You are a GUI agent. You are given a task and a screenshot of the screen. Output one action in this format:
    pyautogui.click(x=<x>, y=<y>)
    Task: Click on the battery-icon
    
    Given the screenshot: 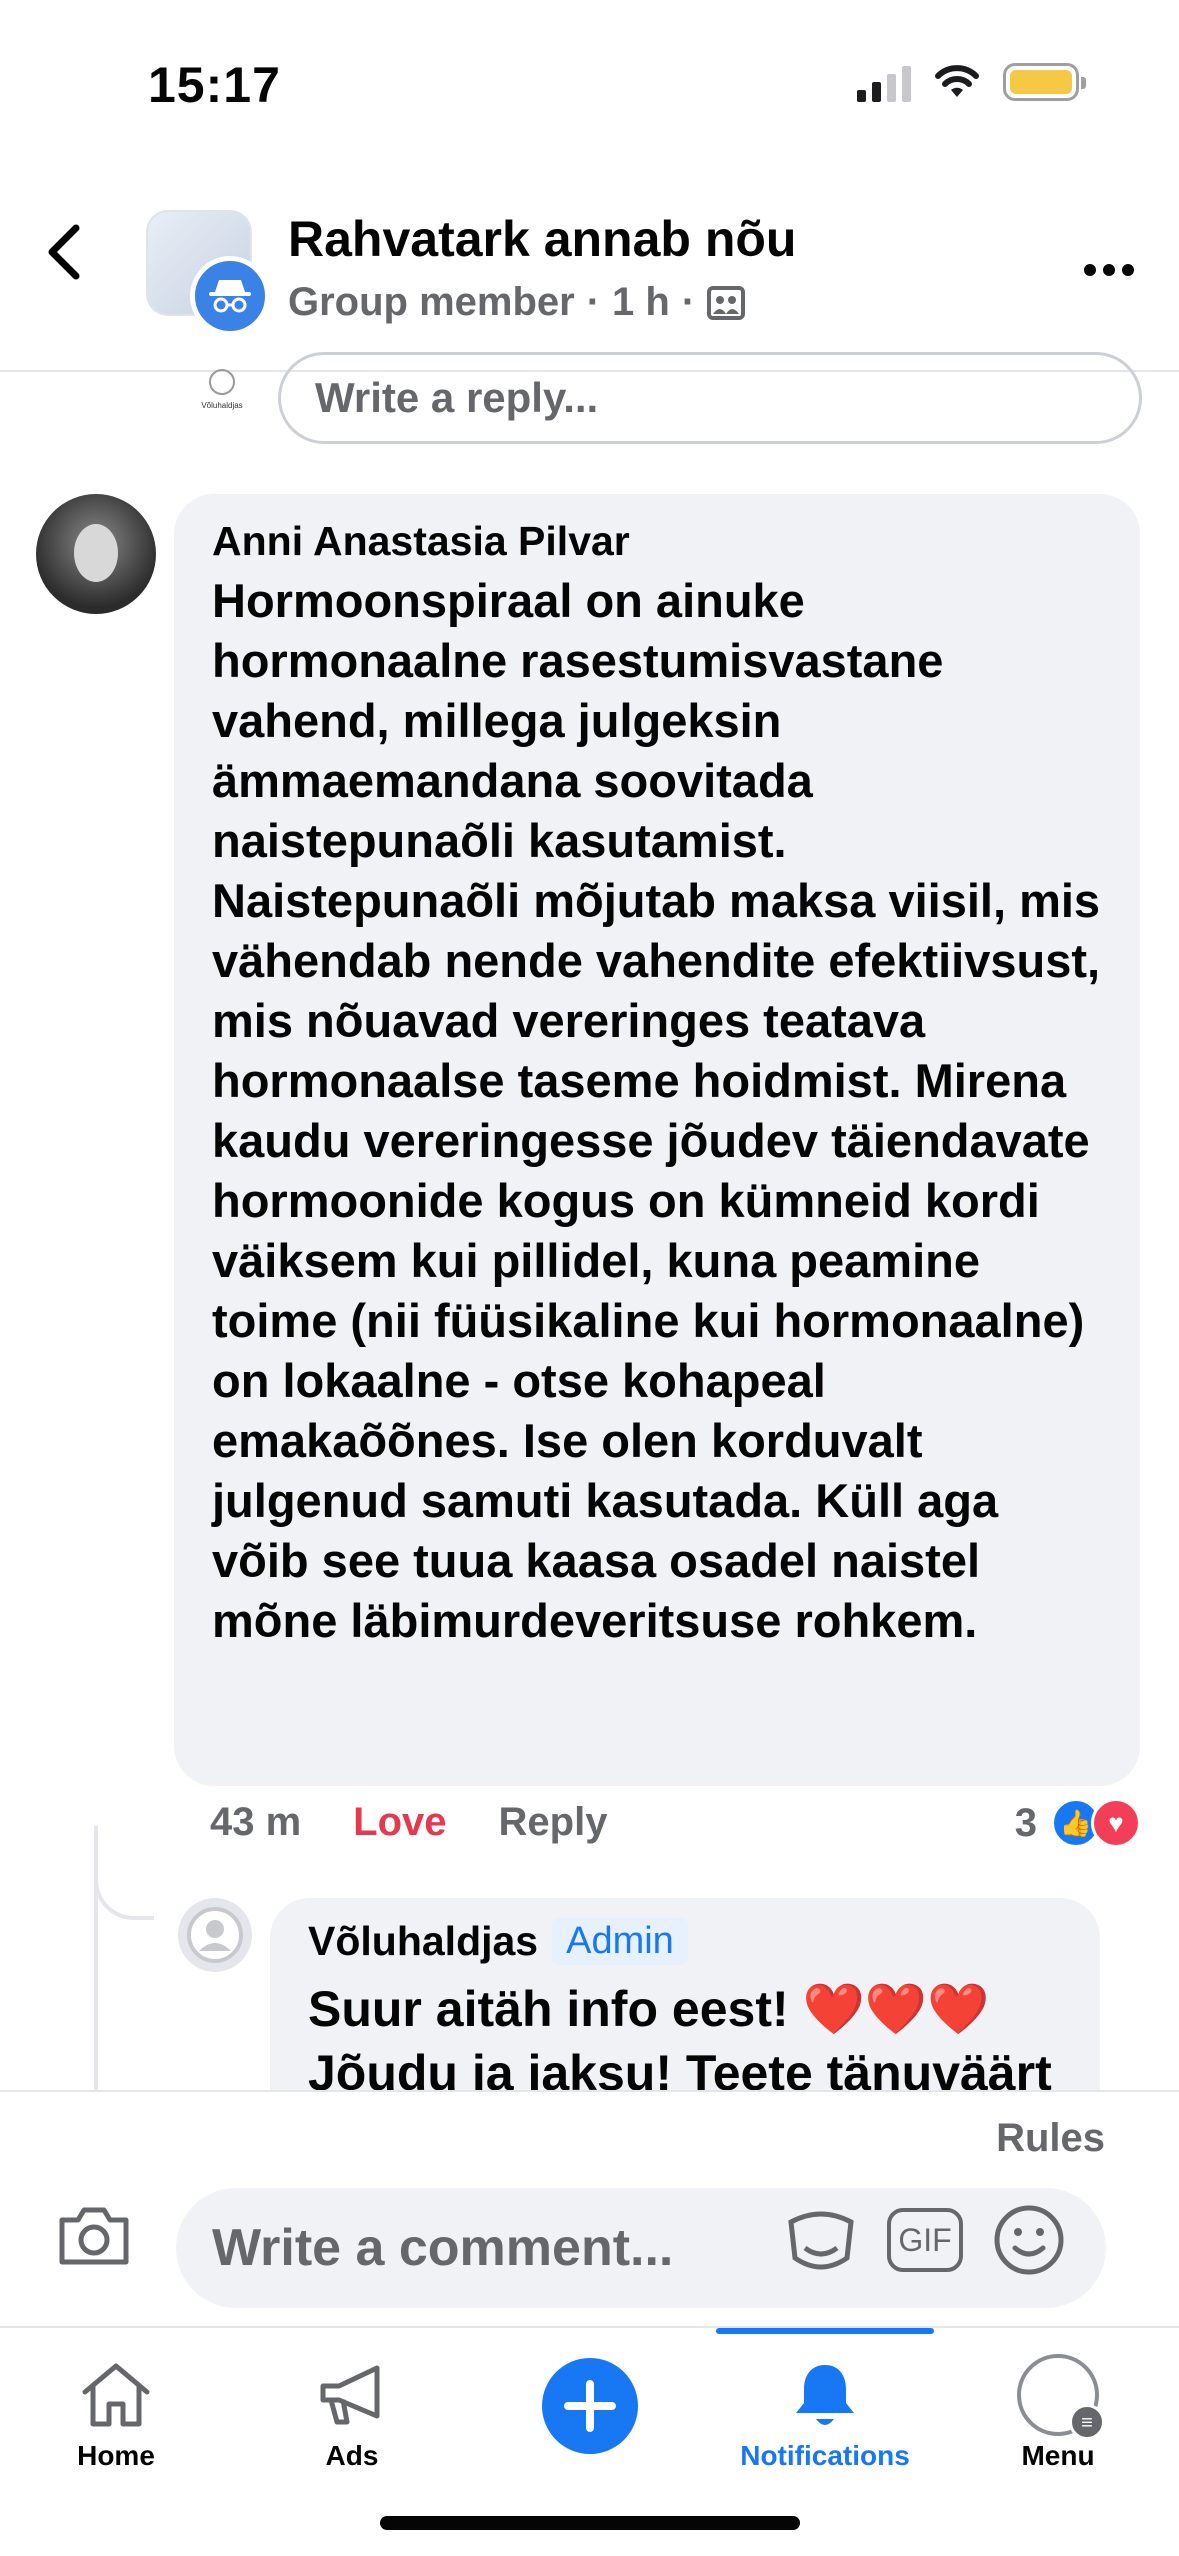 What is the action you would take?
    pyautogui.click(x=1044, y=82)
    